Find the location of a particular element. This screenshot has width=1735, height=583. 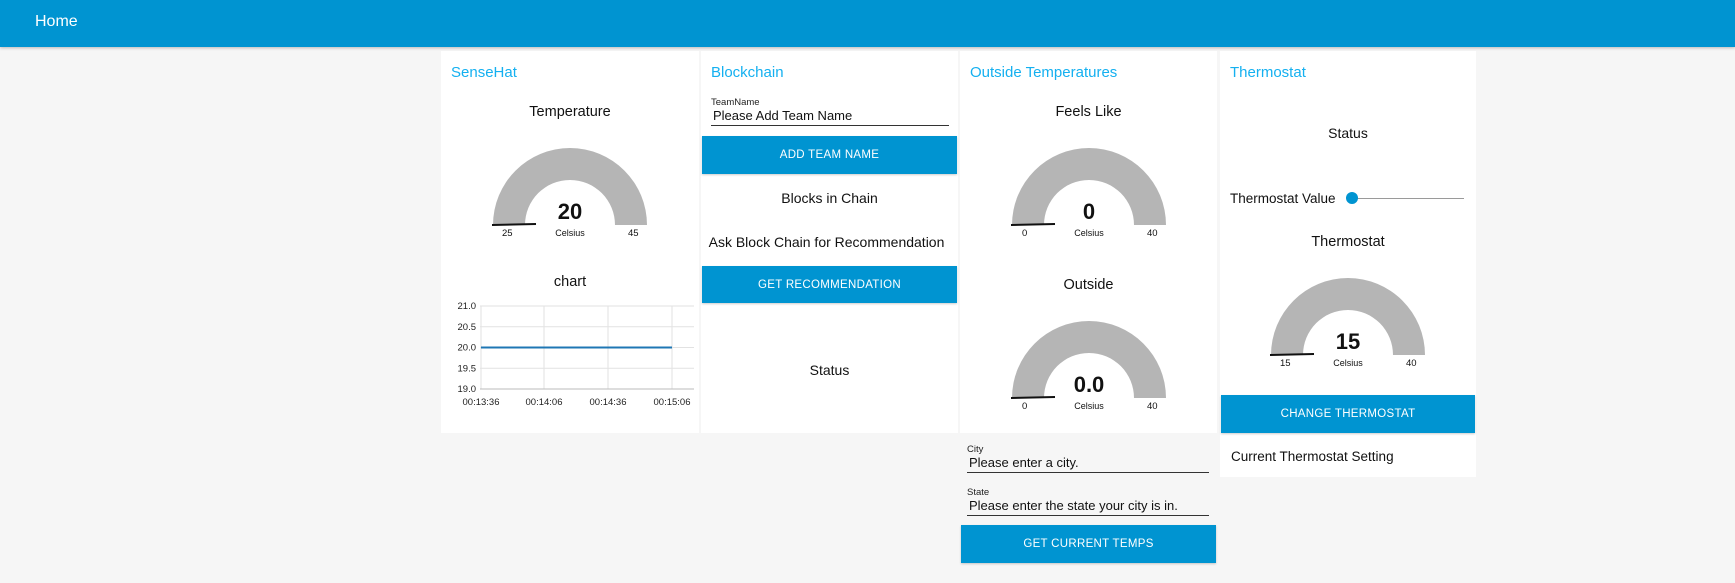

add-team-name-button: ADD TEAM NAME is located at coordinates (829, 155).